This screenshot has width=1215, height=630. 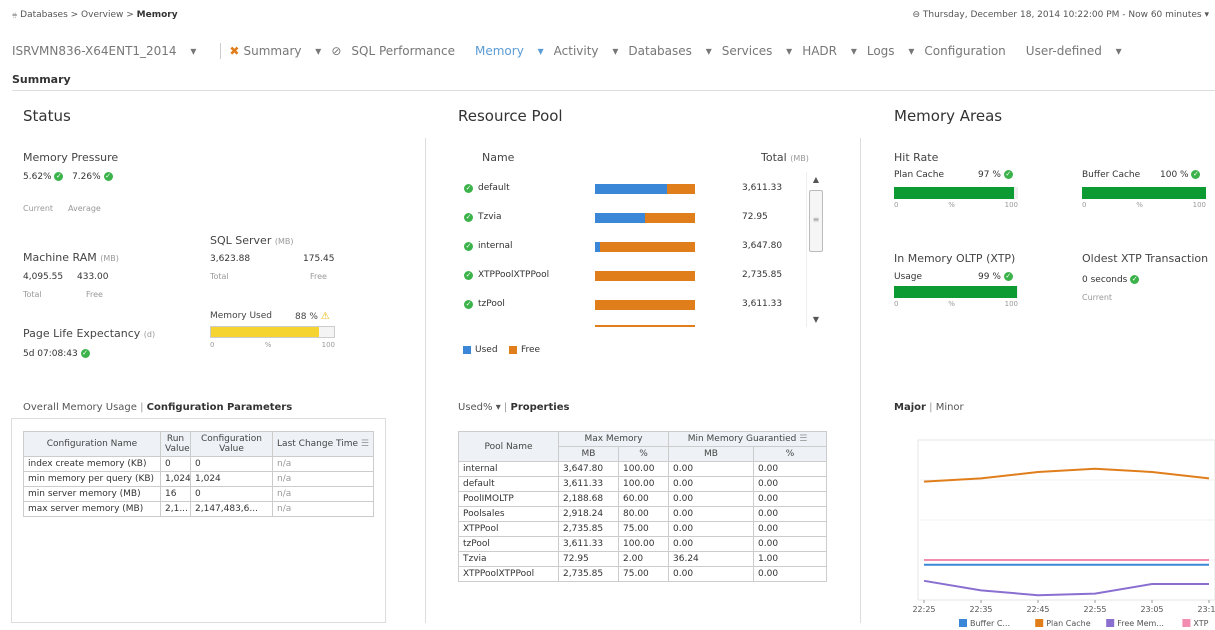 I want to click on table-cell: 3,647.80, so click(x=588, y=469).